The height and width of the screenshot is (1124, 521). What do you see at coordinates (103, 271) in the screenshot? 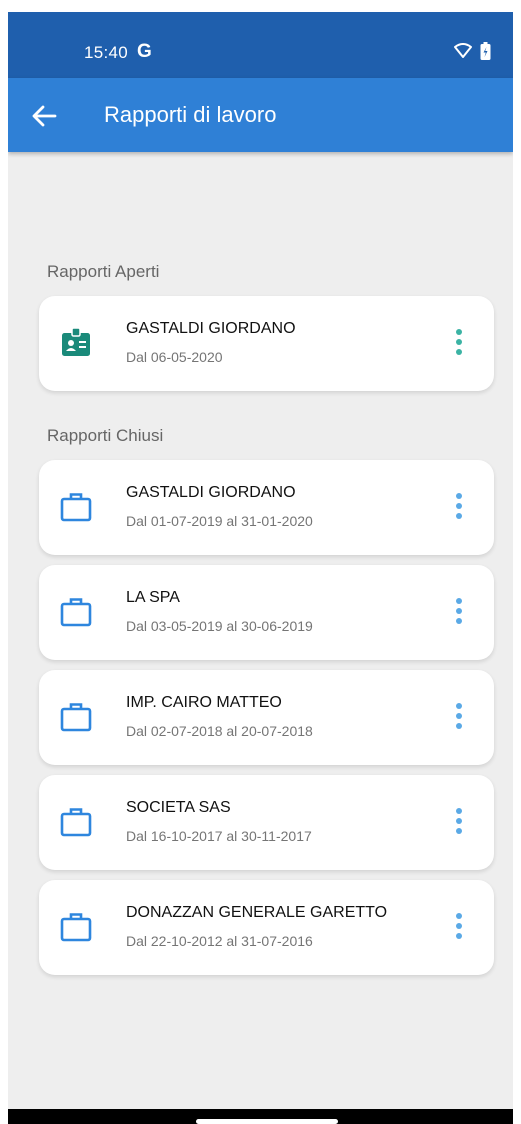
I see `section-title-open: Rapporti Aperti` at bounding box center [103, 271].